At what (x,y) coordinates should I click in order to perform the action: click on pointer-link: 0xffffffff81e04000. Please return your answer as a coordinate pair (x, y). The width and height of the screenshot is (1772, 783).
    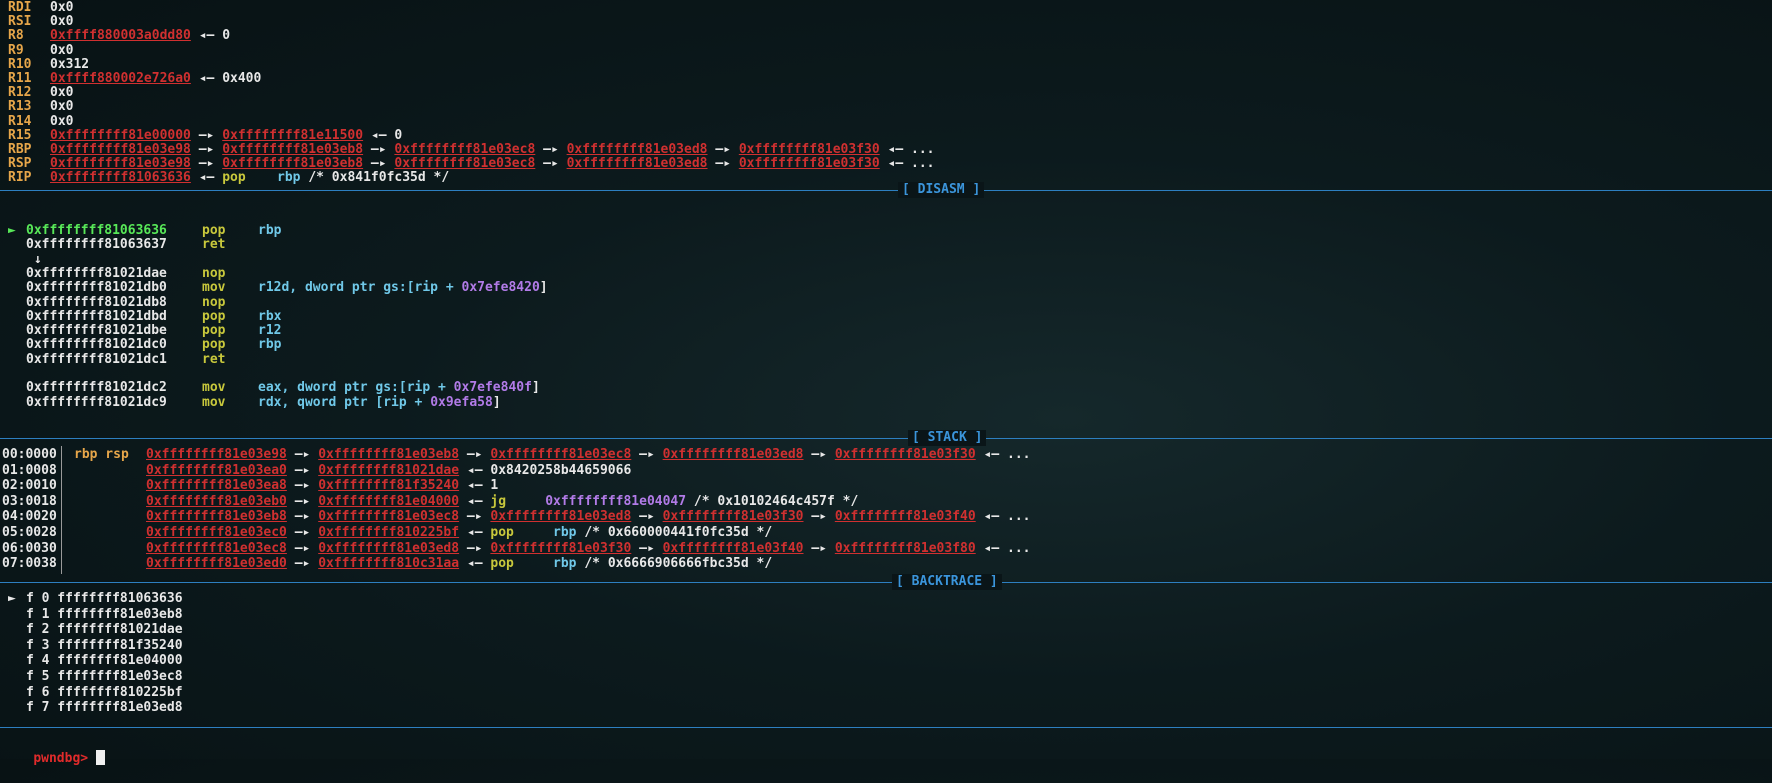
    Looking at the image, I should click on (388, 501).